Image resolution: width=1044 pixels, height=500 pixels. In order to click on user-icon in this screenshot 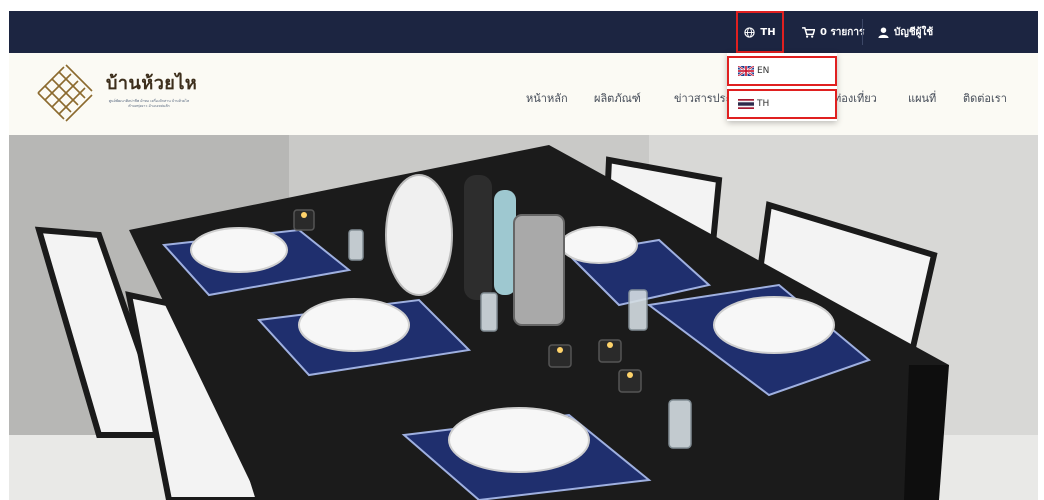, I will do `click(883, 32)`.